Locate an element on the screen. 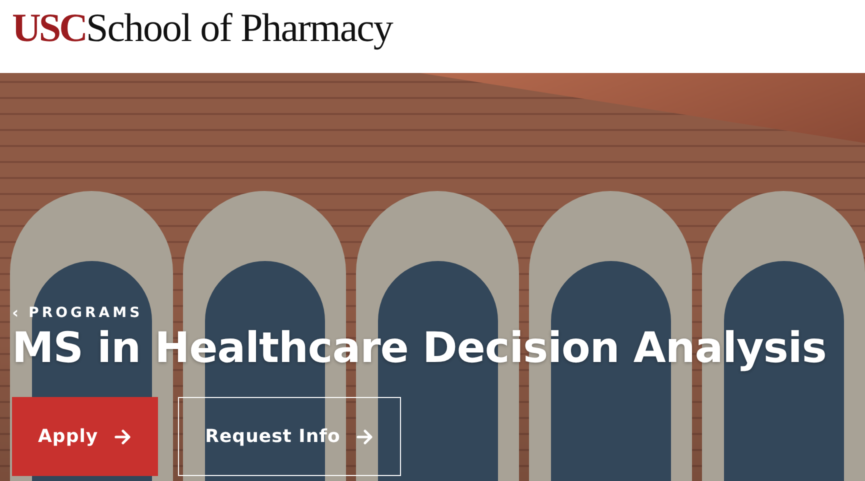 The image size is (865, 481). logo-text: School of Pharmacy is located at coordinates (239, 28).